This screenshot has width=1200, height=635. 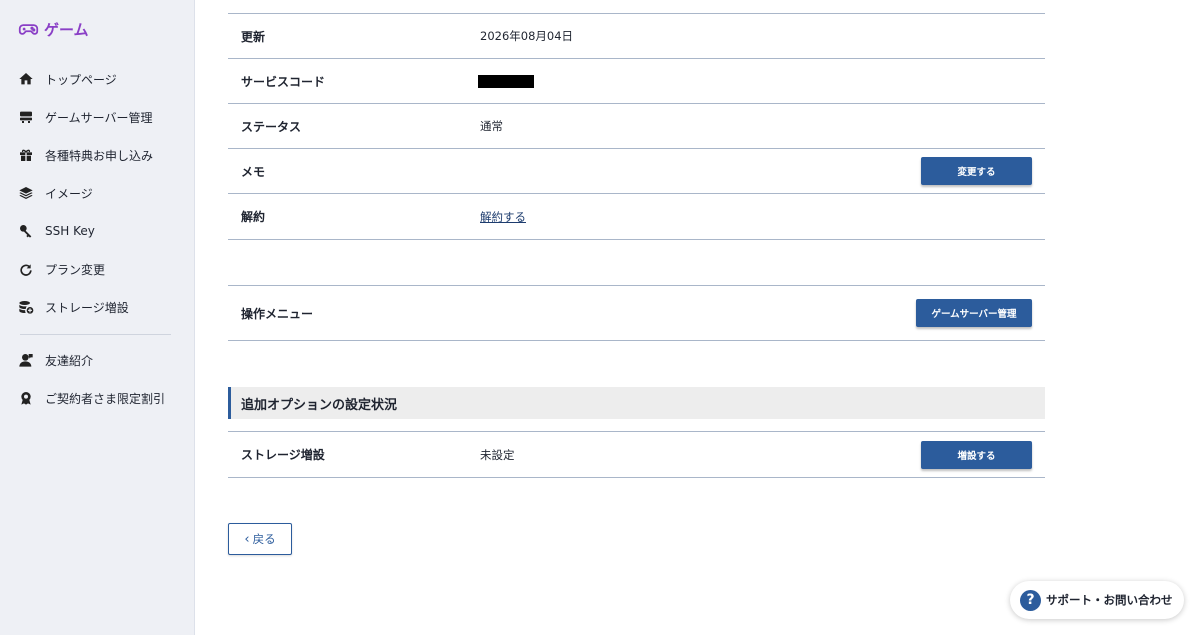 I want to click on sidebar-item-storage: ストレージ増設, so click(x=73, y=307).